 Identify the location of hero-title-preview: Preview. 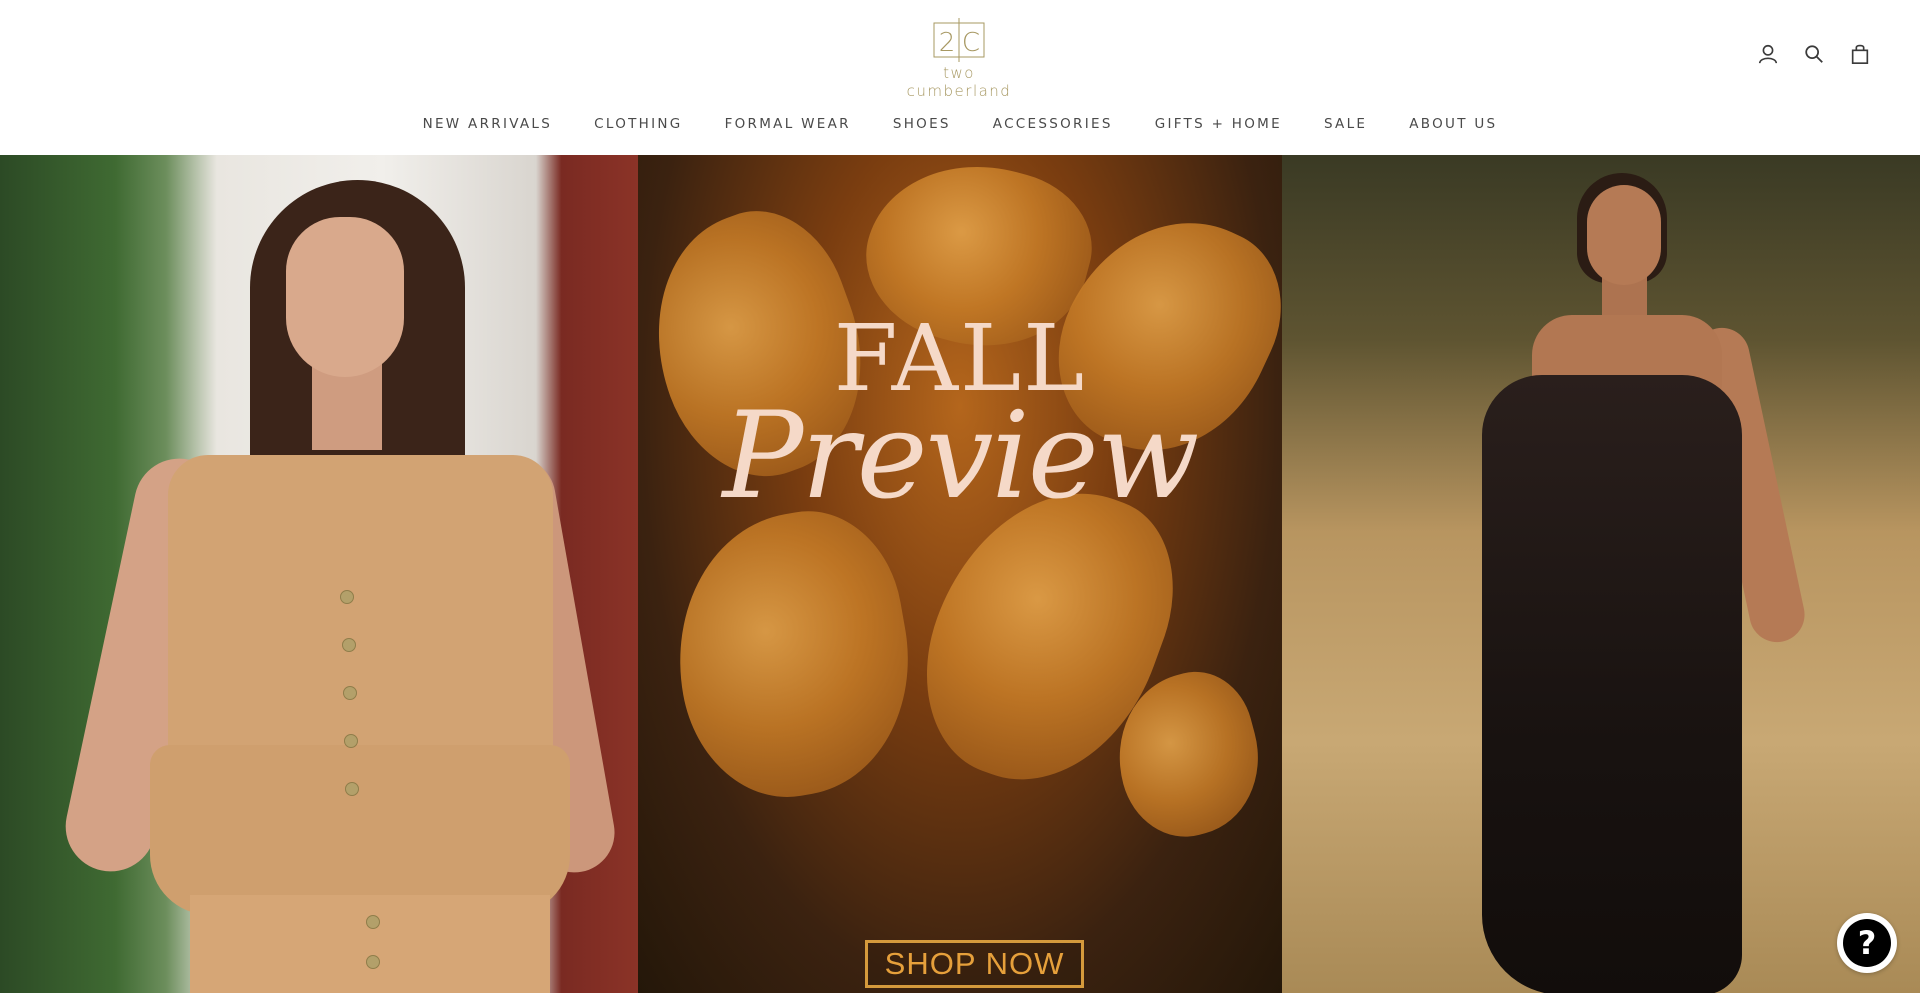
(960, 456).